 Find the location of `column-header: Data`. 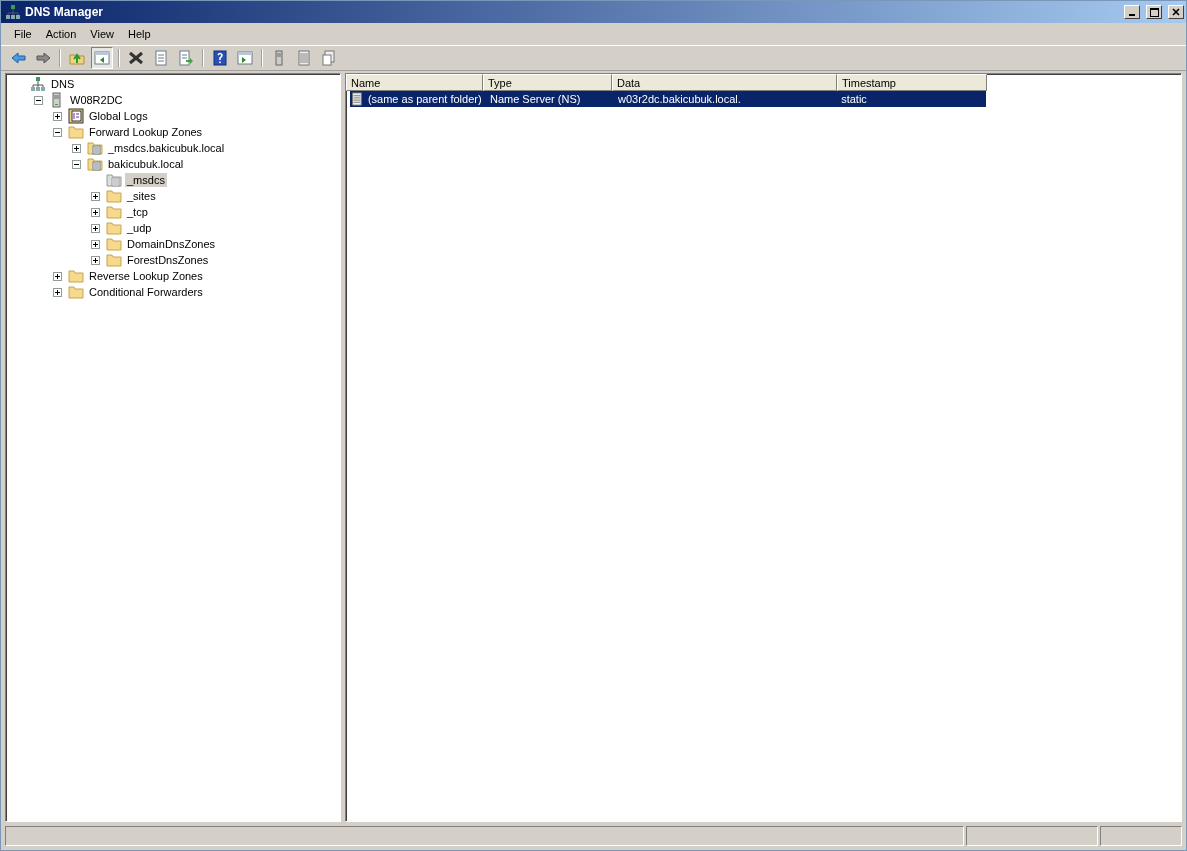

column-header: Data is located at coordinates (724, 82).